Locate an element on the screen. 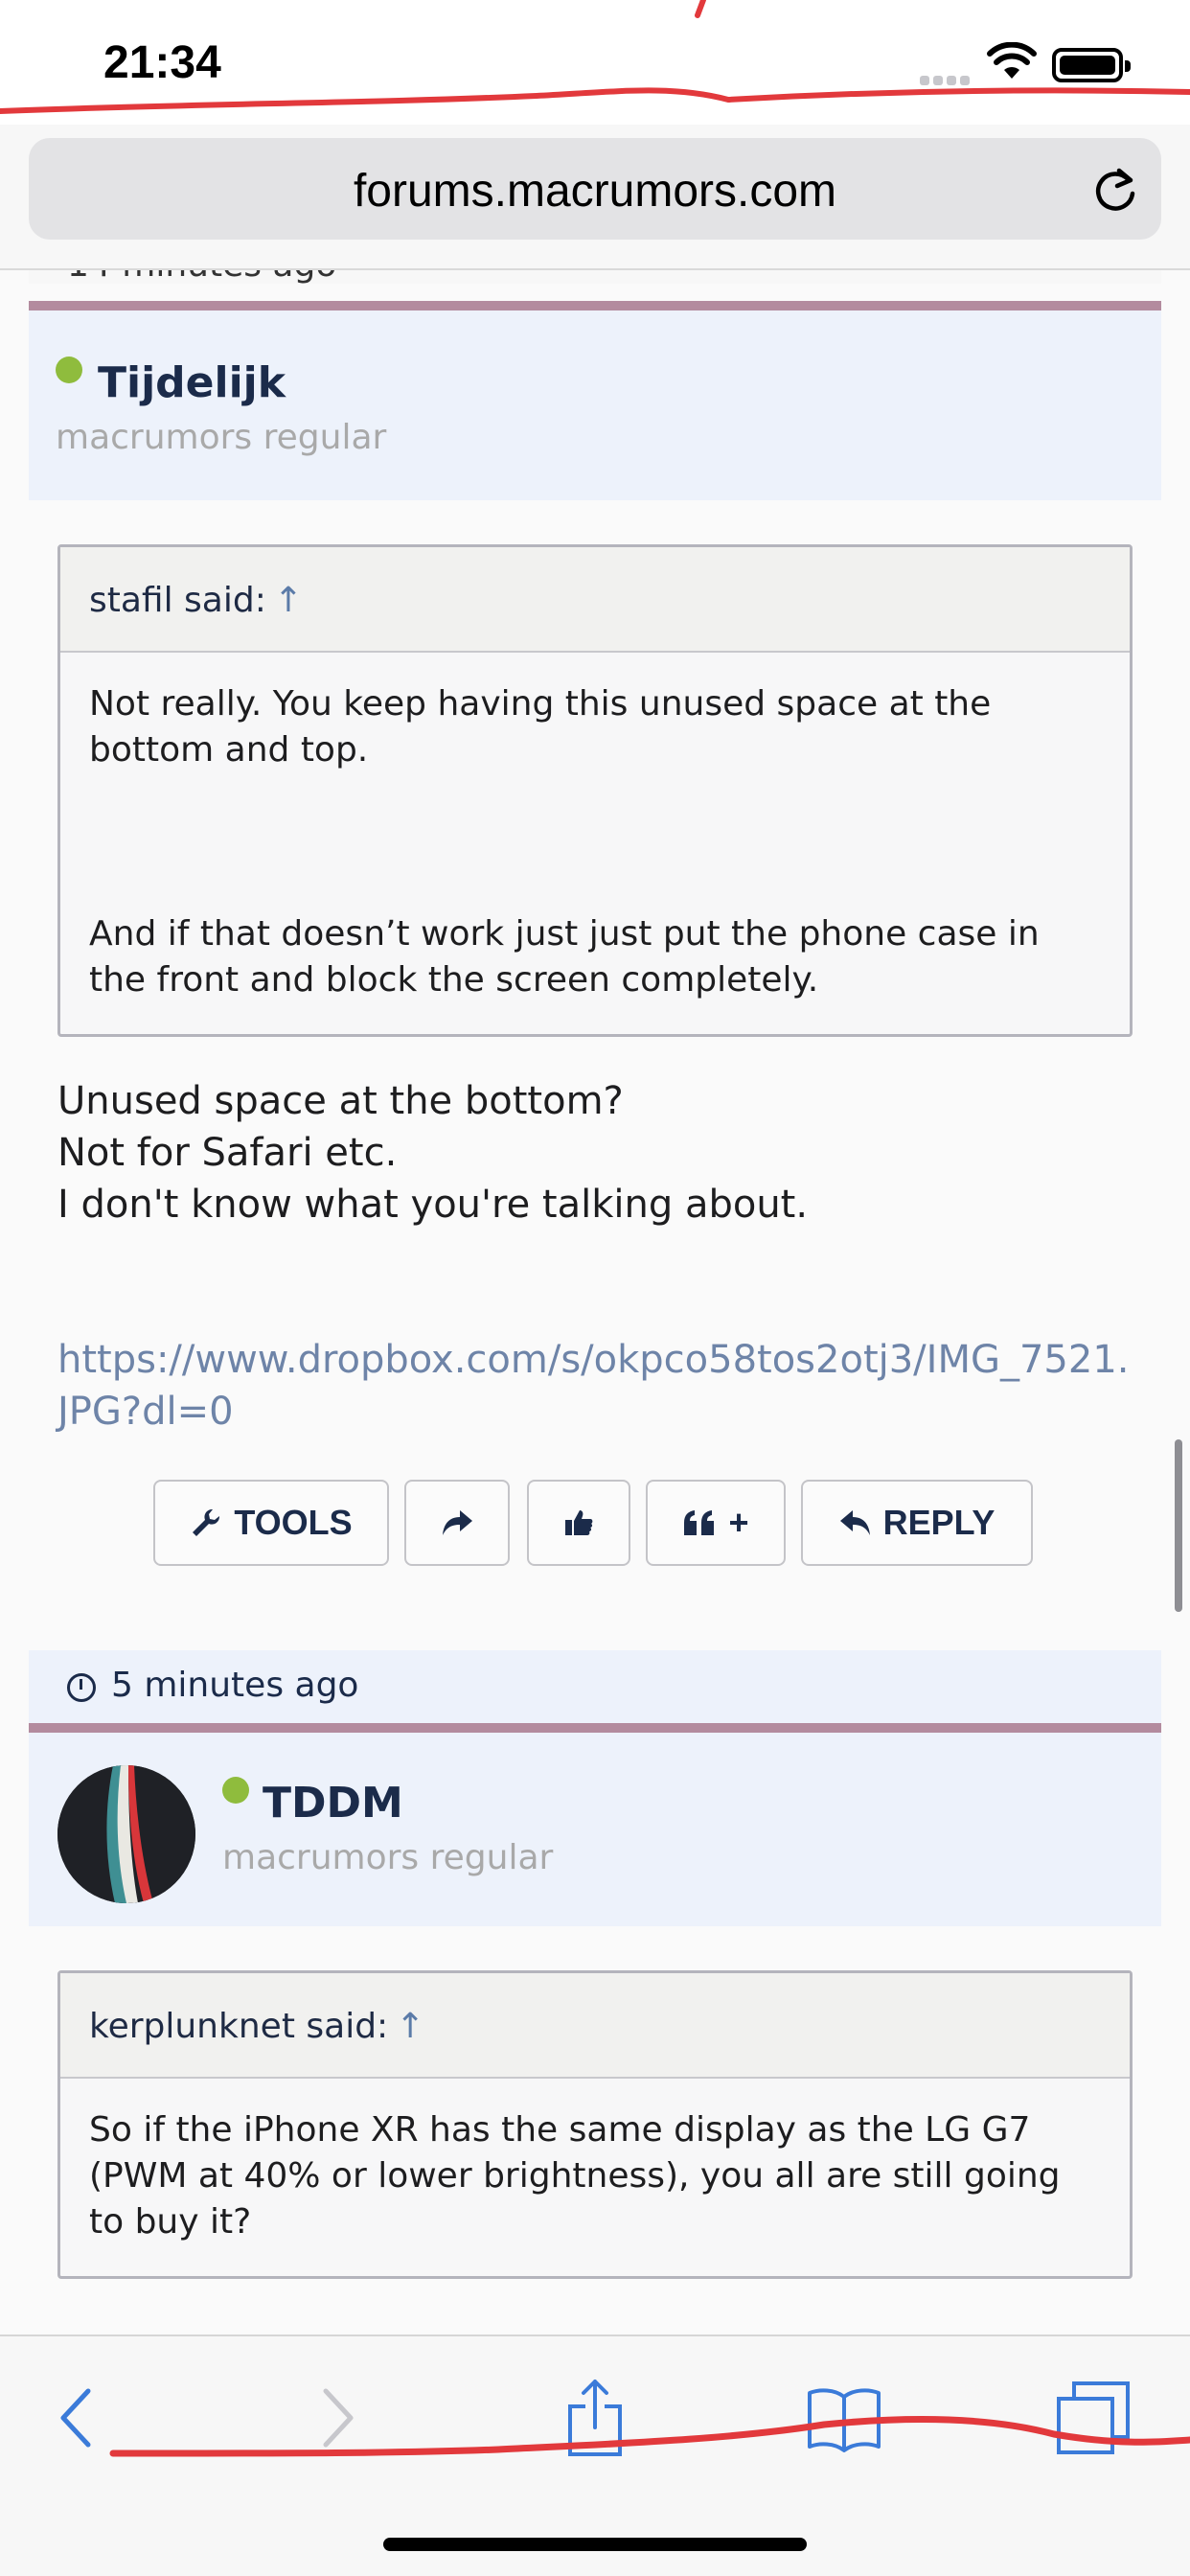 The height and width of the screenshot is (2576, 1190). tabs-icon is located at coordinates (1094, 2417).